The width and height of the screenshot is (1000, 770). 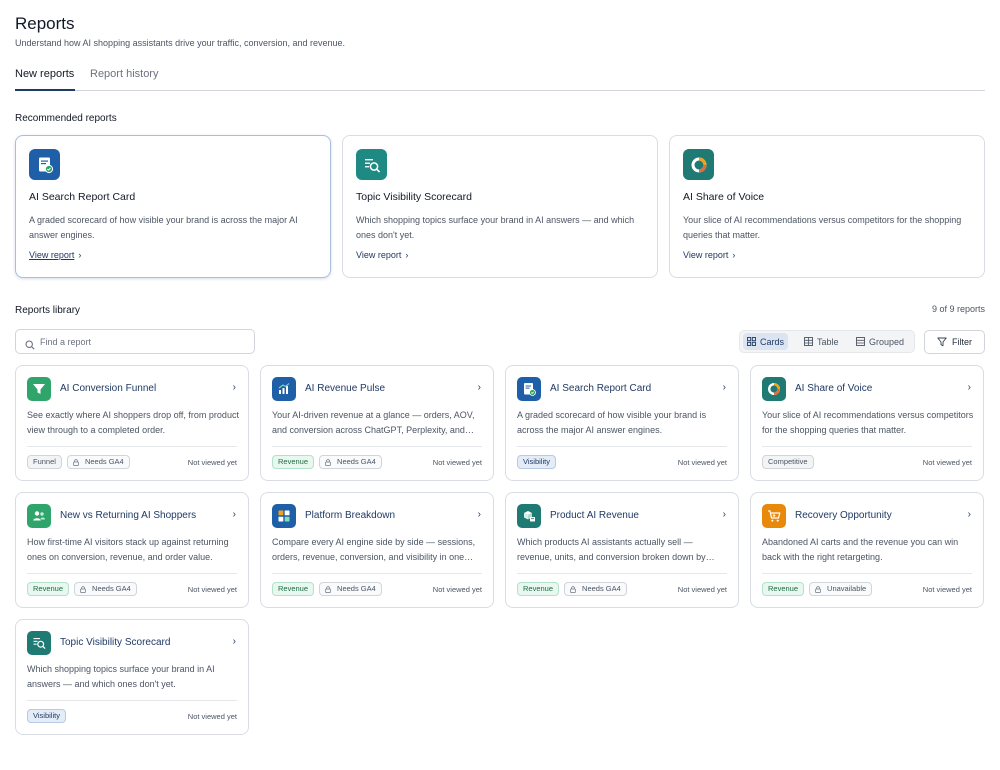 What do you see at coordinates (128, 515) in the screenshot?
I see `report-card-title: New vs Returning AI Shoppers` at bounding box center [128, 515].